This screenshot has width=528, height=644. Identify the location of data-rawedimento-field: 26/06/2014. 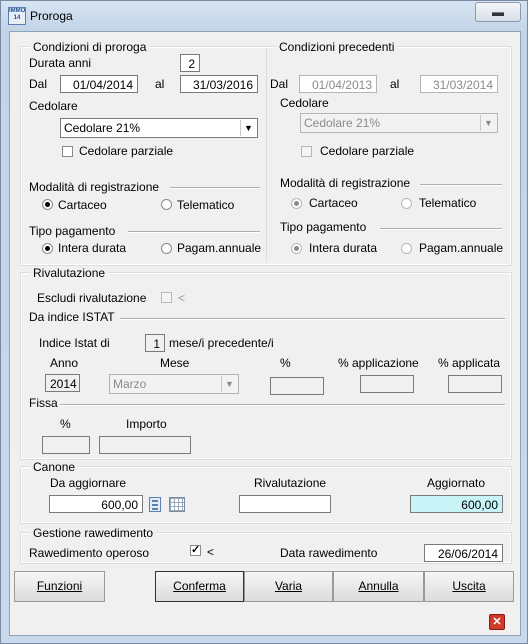
(463, 553).